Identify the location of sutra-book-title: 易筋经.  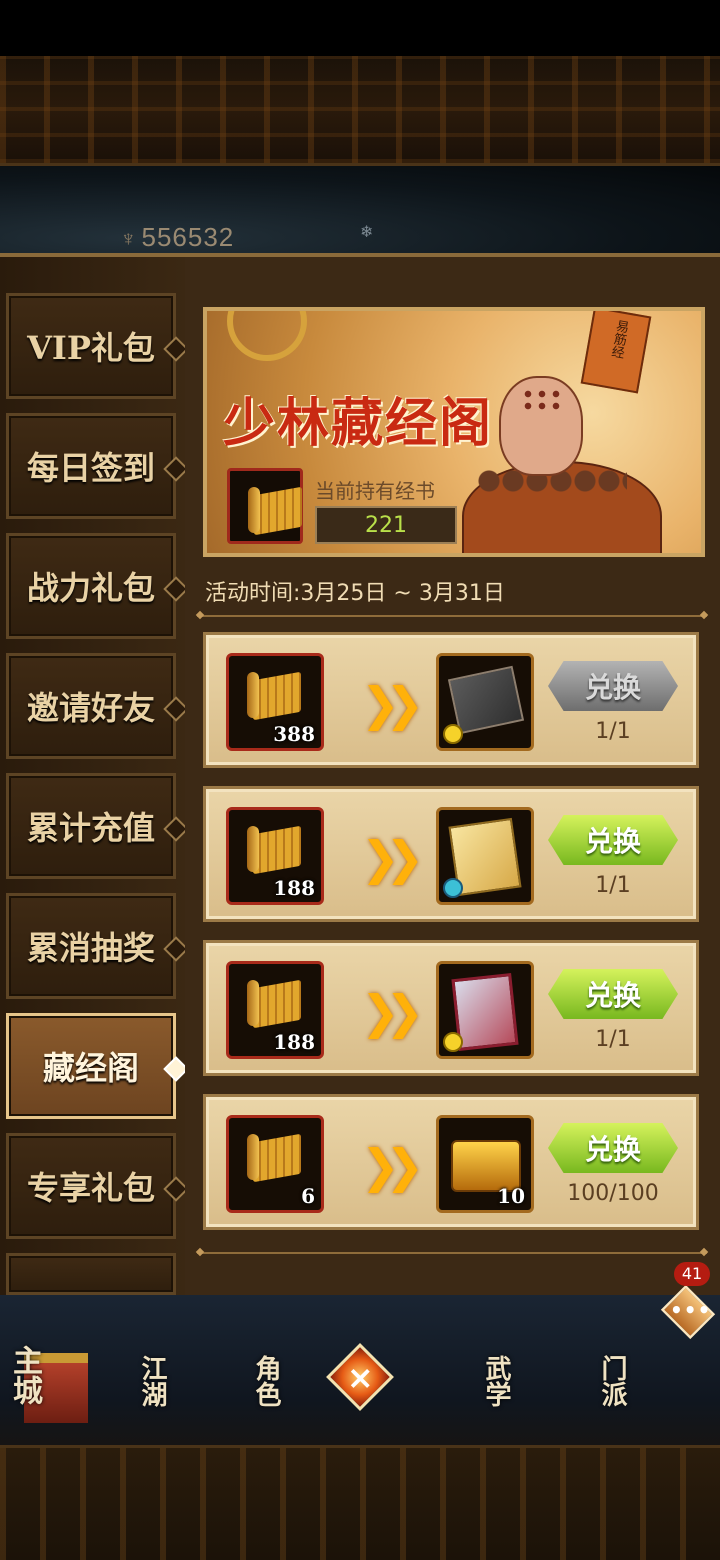
(618, 339).